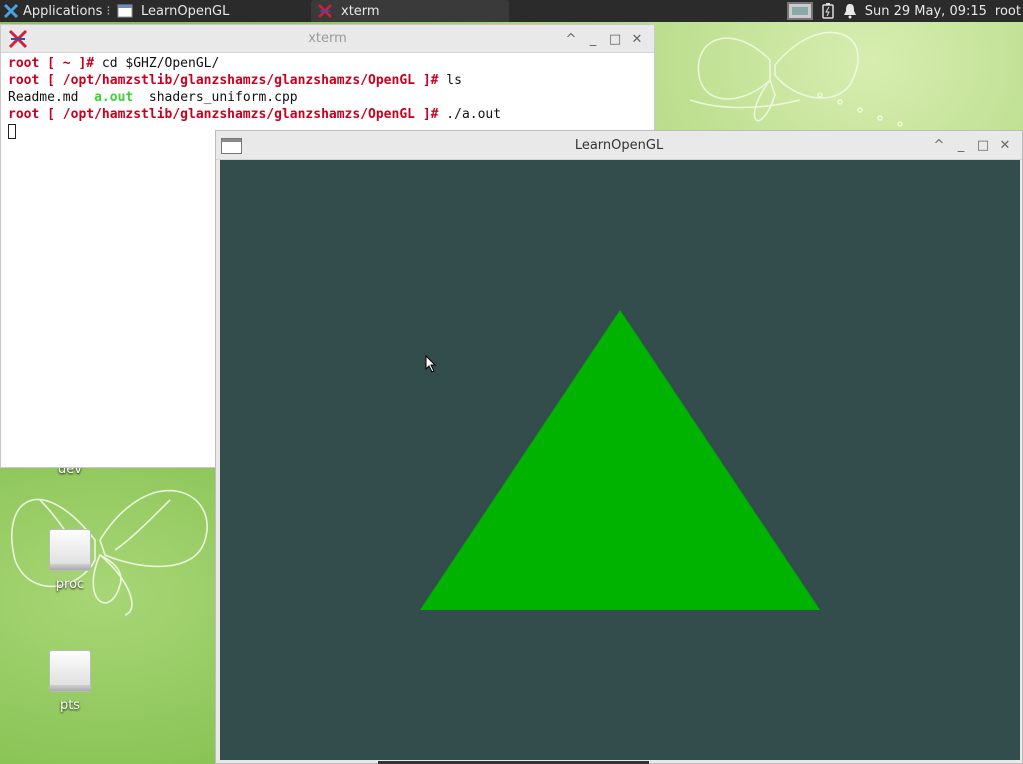 This screenshot has height=764, width=1023. What do you see at coordinates (11, 11) in the screenshot?
I see `xfce-logo-icon` at bounding box center [11, 11].